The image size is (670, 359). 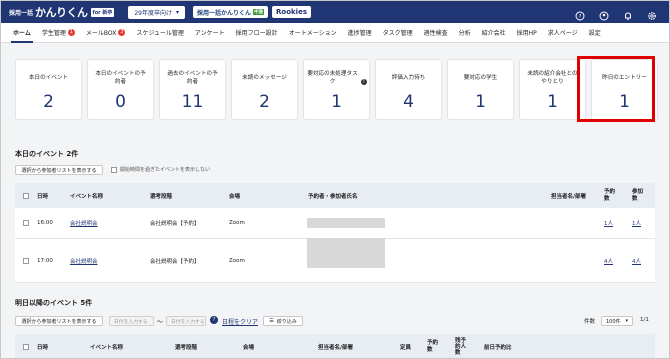 I want to click on nav-item: 採用フロー設計, so click(x=257, y=33).